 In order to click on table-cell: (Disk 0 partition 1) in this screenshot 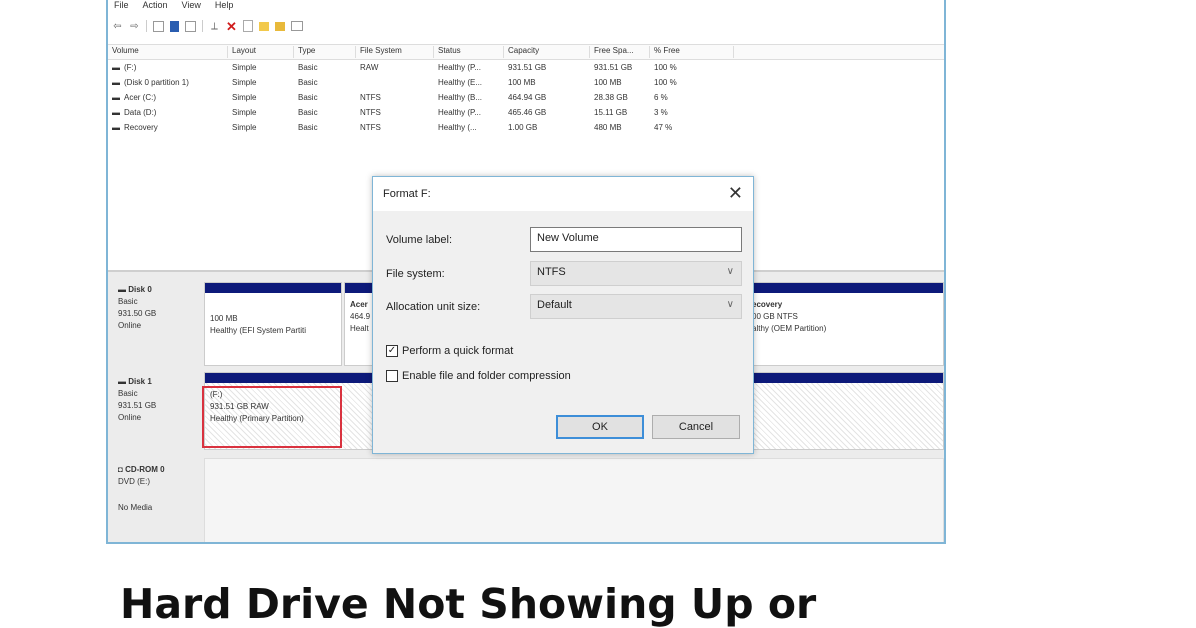, I will do `click(156, 82)`.